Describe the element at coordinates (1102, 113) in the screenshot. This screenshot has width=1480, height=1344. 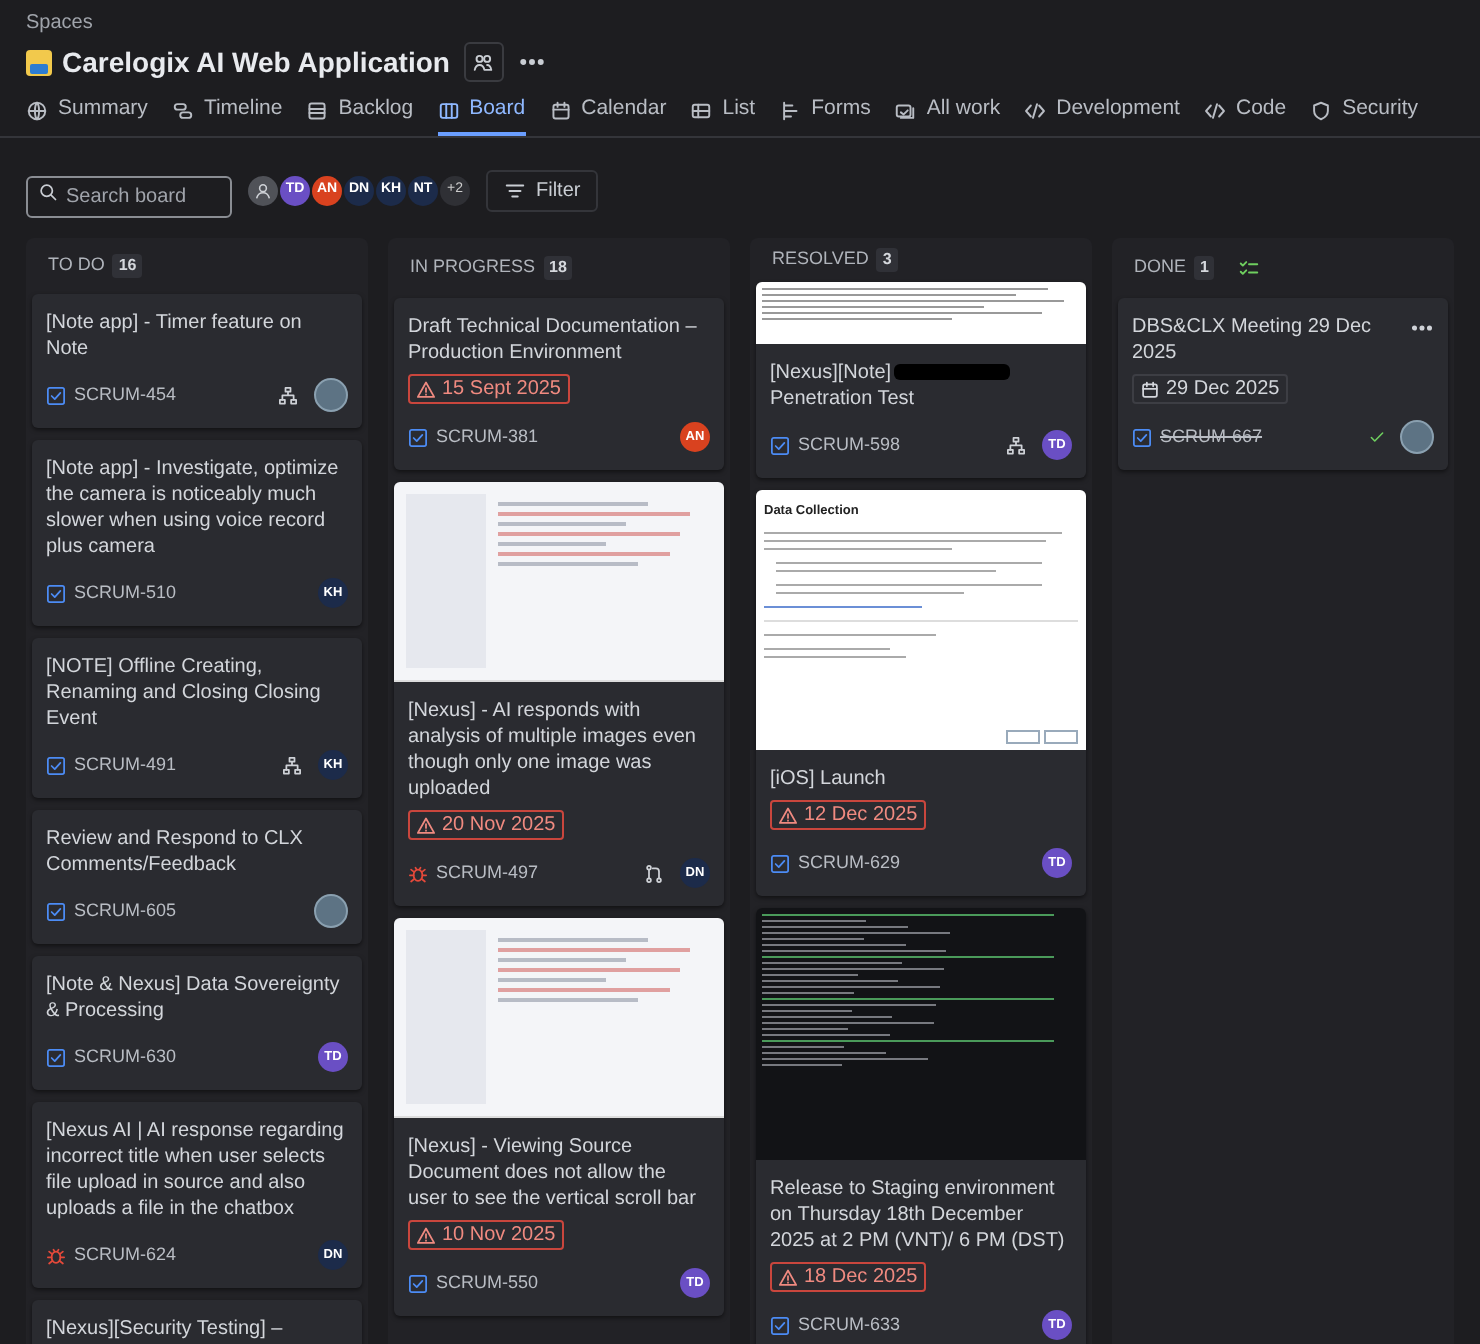
I see `tab: Development` at that location.